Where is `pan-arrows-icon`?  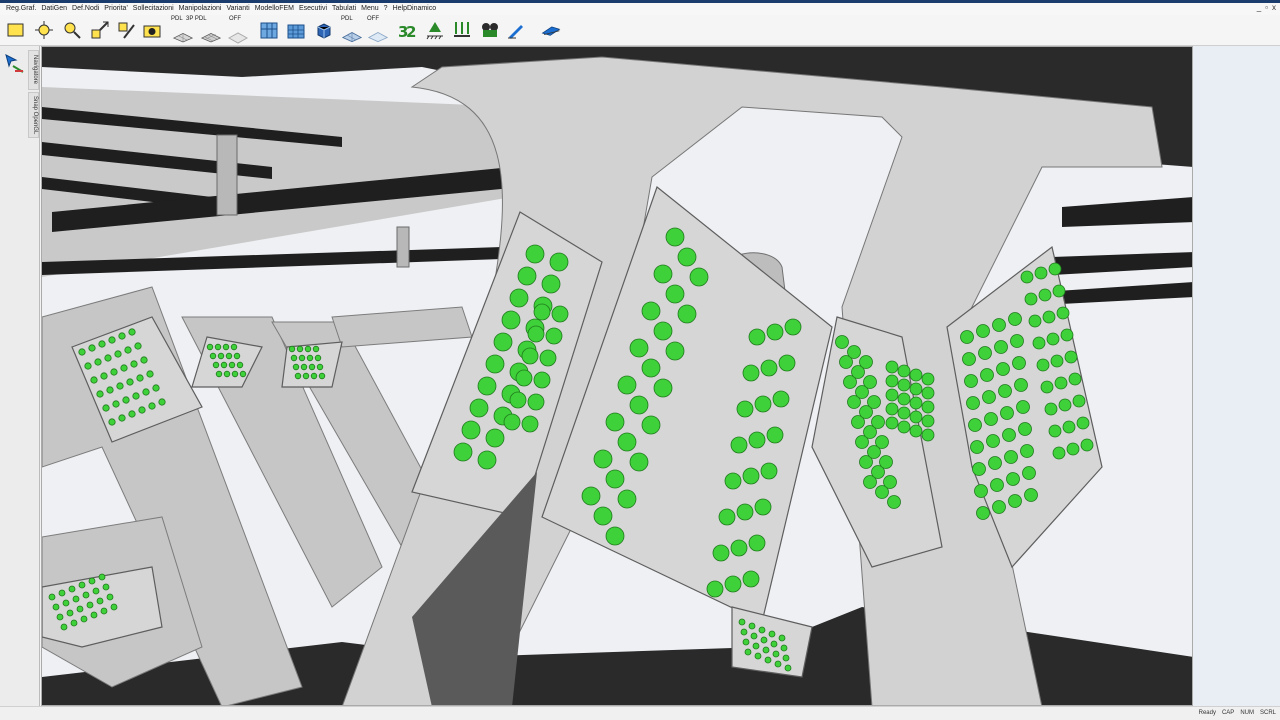
pan-arrows-icon is located at coordinates (100, 30).